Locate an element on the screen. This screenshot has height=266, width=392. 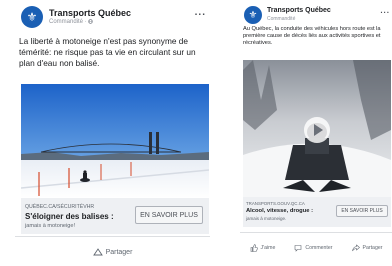
play-icon is located at coordinates (317, 130).